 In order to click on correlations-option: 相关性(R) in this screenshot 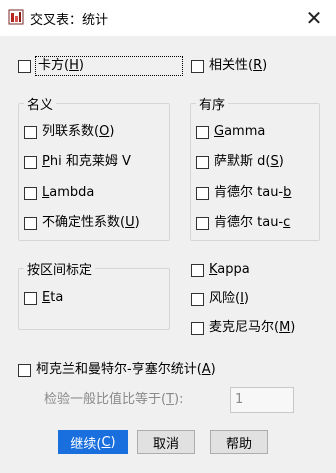, I will do `click(229, 66)`.